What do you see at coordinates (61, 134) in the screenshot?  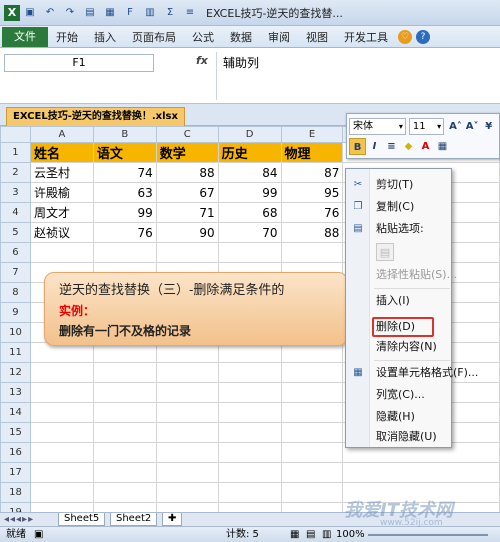 I see `column-header: A` at bounding box center [61, 134].